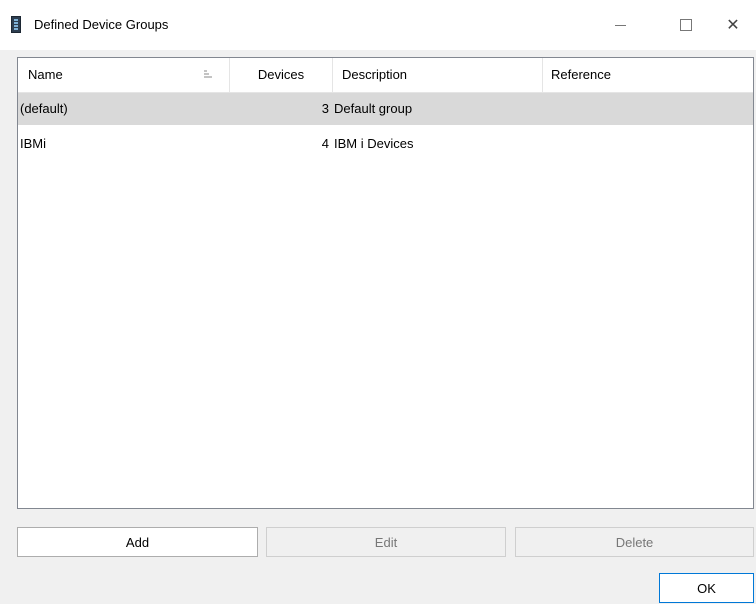 This screenshot has width=756, height=604. I want to click on row-description: Default group, so click(373, 108).